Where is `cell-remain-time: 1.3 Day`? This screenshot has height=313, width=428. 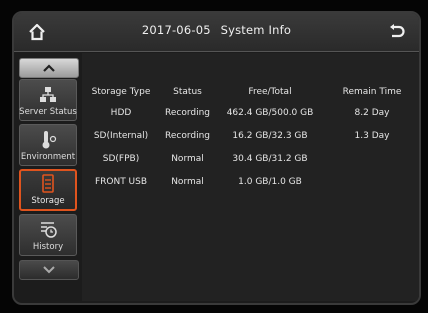
cell-remain-time: 1.3 Day is located at coordinates (372, 135).